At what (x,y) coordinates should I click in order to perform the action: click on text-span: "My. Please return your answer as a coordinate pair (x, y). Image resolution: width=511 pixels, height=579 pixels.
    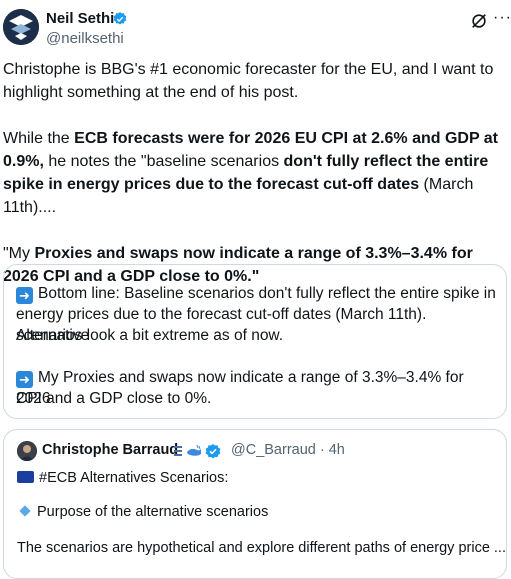
    Looking at the image, I should click on (19, 253).